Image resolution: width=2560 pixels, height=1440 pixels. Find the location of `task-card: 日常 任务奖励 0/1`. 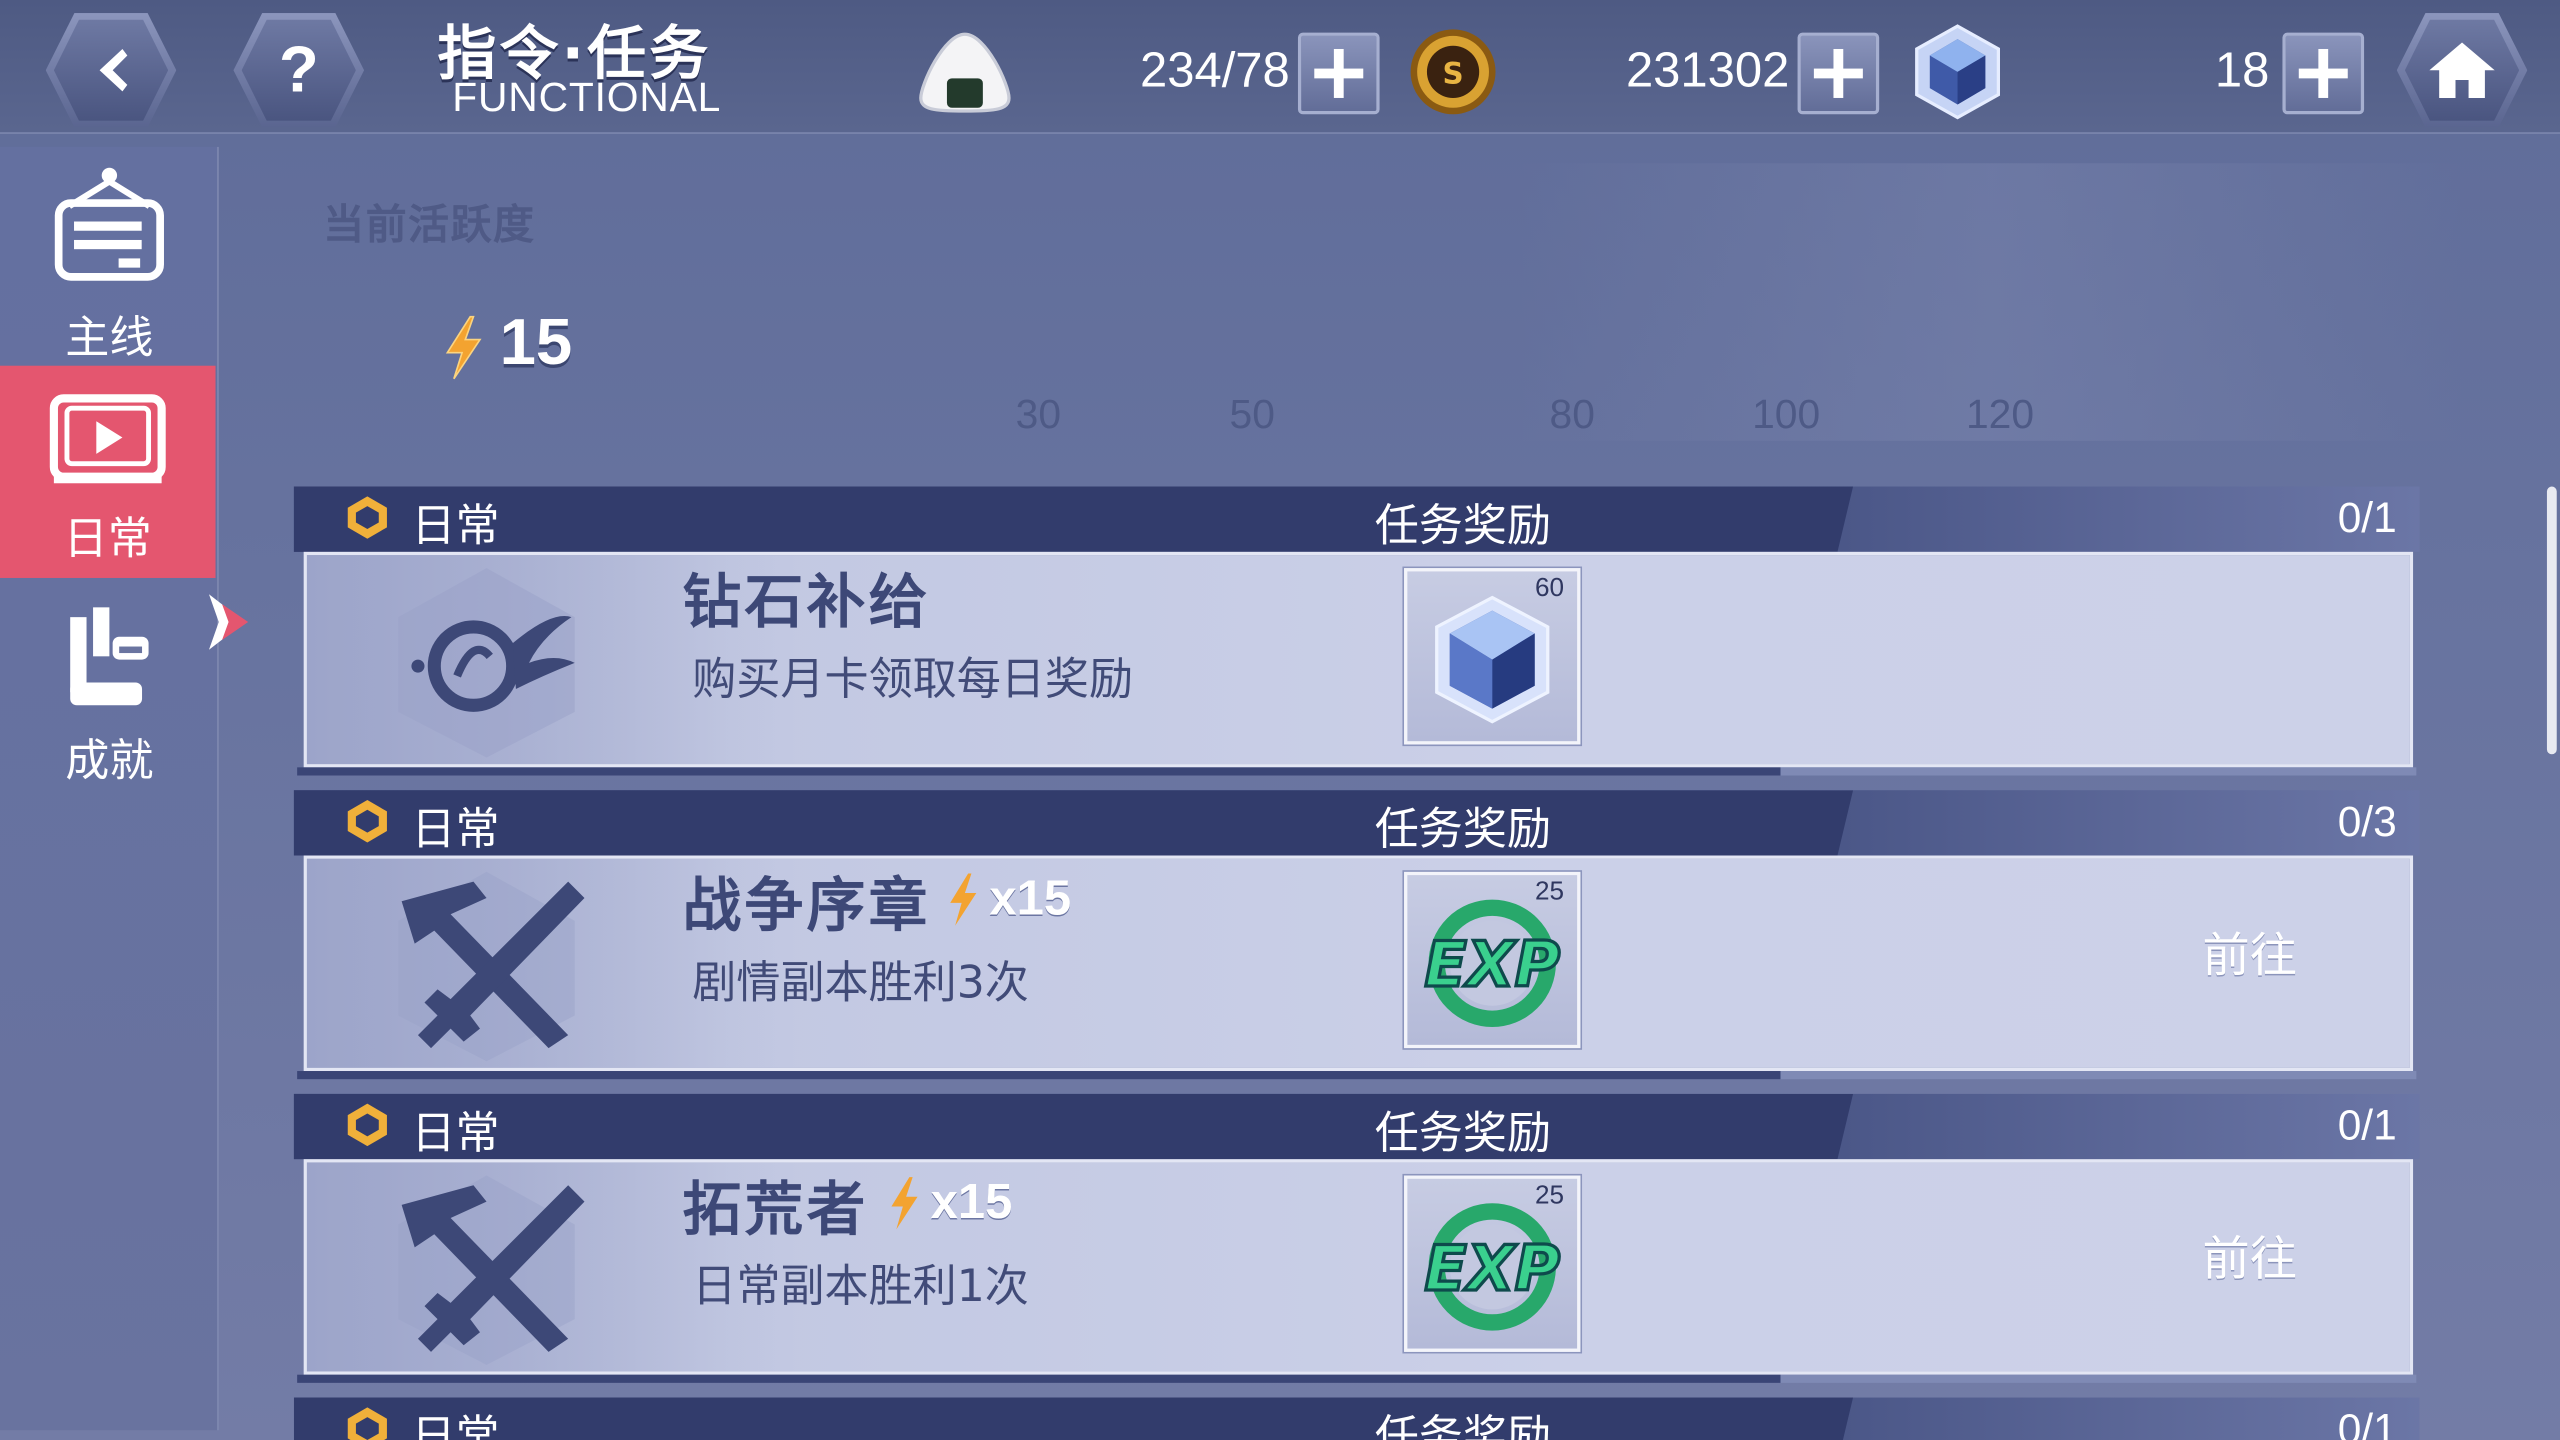

task-card: 日常 任务奖励 0/1 is located at coordinates (1356, 1418).